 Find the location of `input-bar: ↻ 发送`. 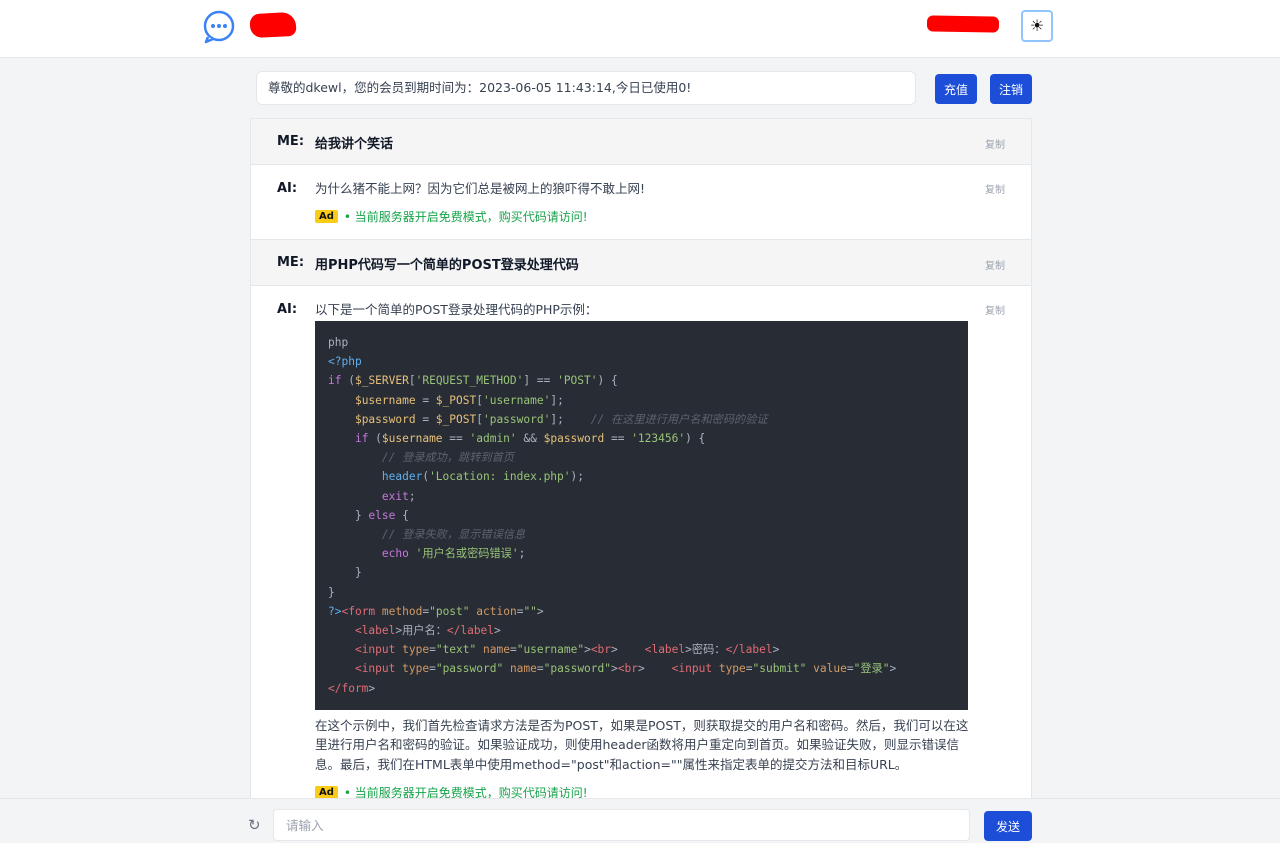

input-bar: ↻ 发送 is located at coordinates (640, 820).